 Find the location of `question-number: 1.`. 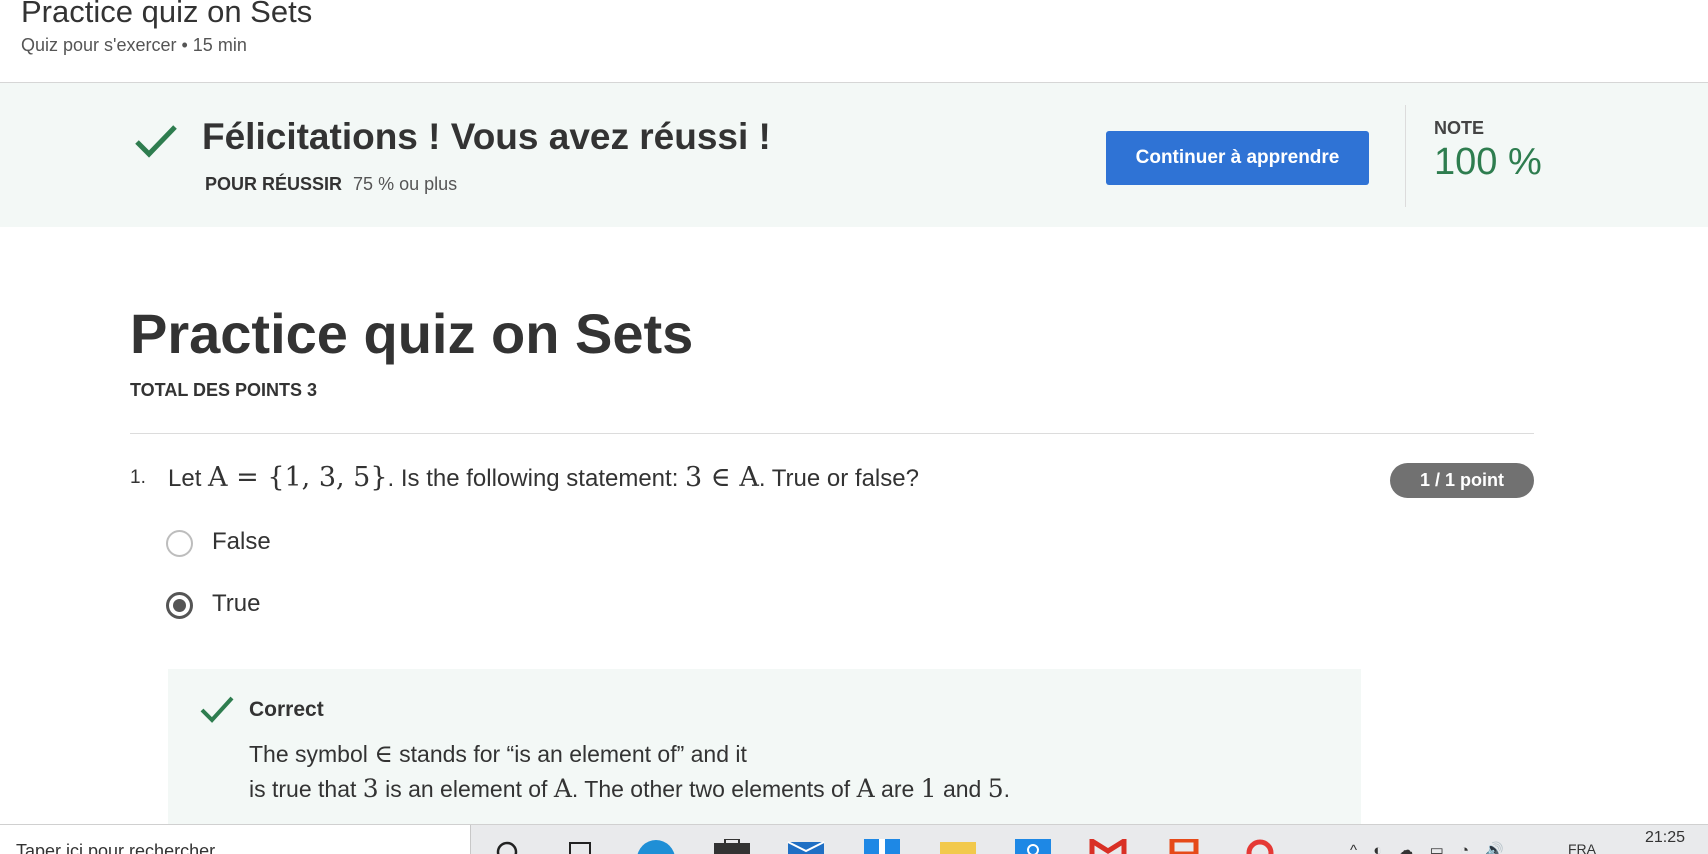

question-number: 1. is located at coordinates (138, 477).